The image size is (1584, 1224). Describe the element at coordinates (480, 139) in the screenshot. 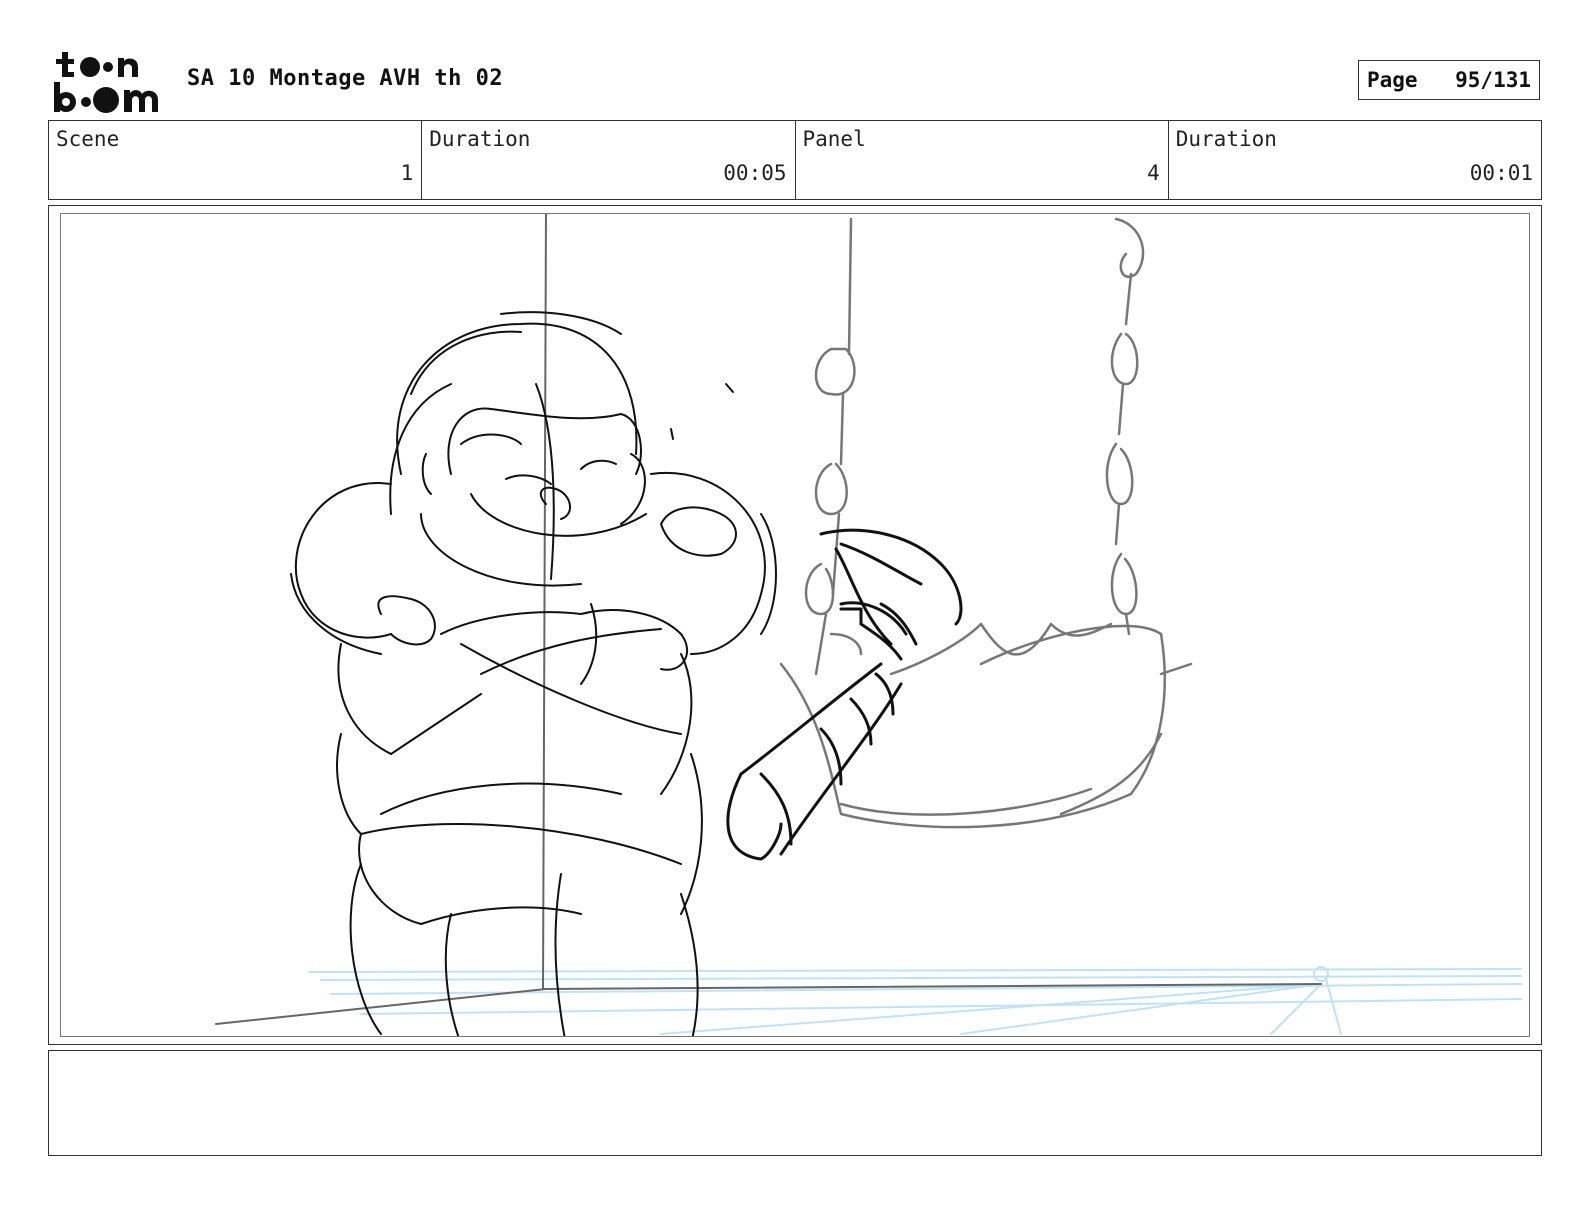

I see `scene-duration-label: Duration` at that location.